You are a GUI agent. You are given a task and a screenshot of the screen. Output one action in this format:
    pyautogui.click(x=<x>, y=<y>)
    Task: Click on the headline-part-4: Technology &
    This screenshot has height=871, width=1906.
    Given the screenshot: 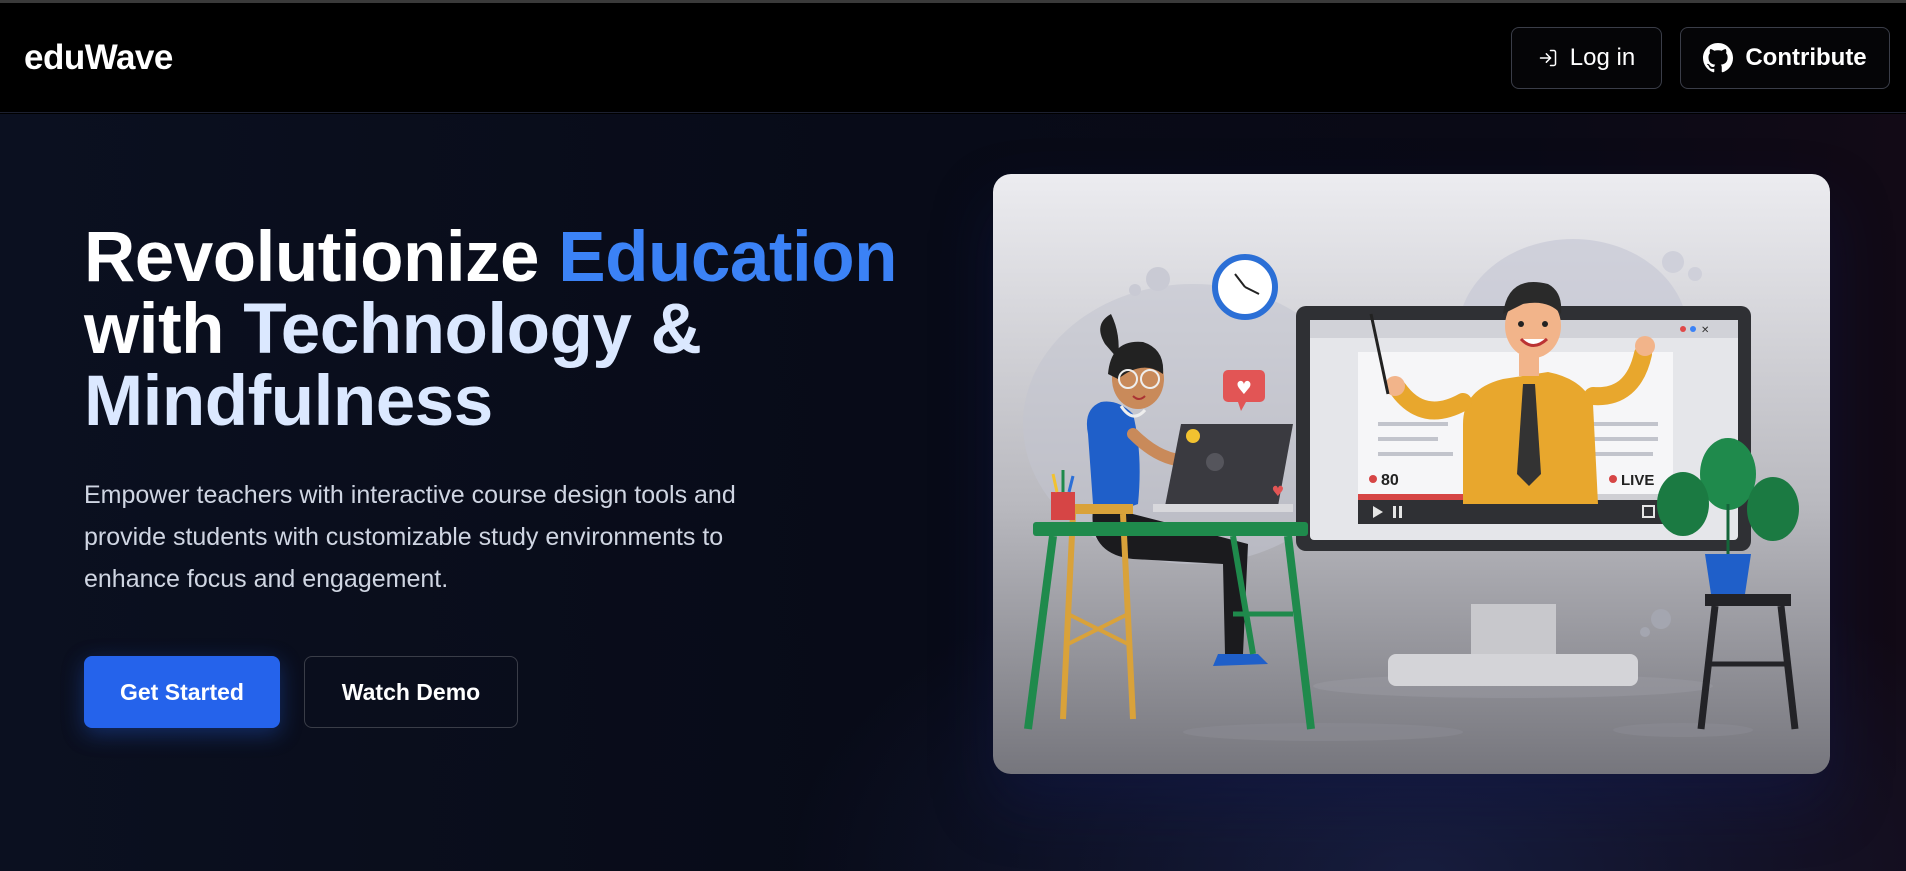 What is the action you would take?
    pyautogui.click(x=472, y=329)
    